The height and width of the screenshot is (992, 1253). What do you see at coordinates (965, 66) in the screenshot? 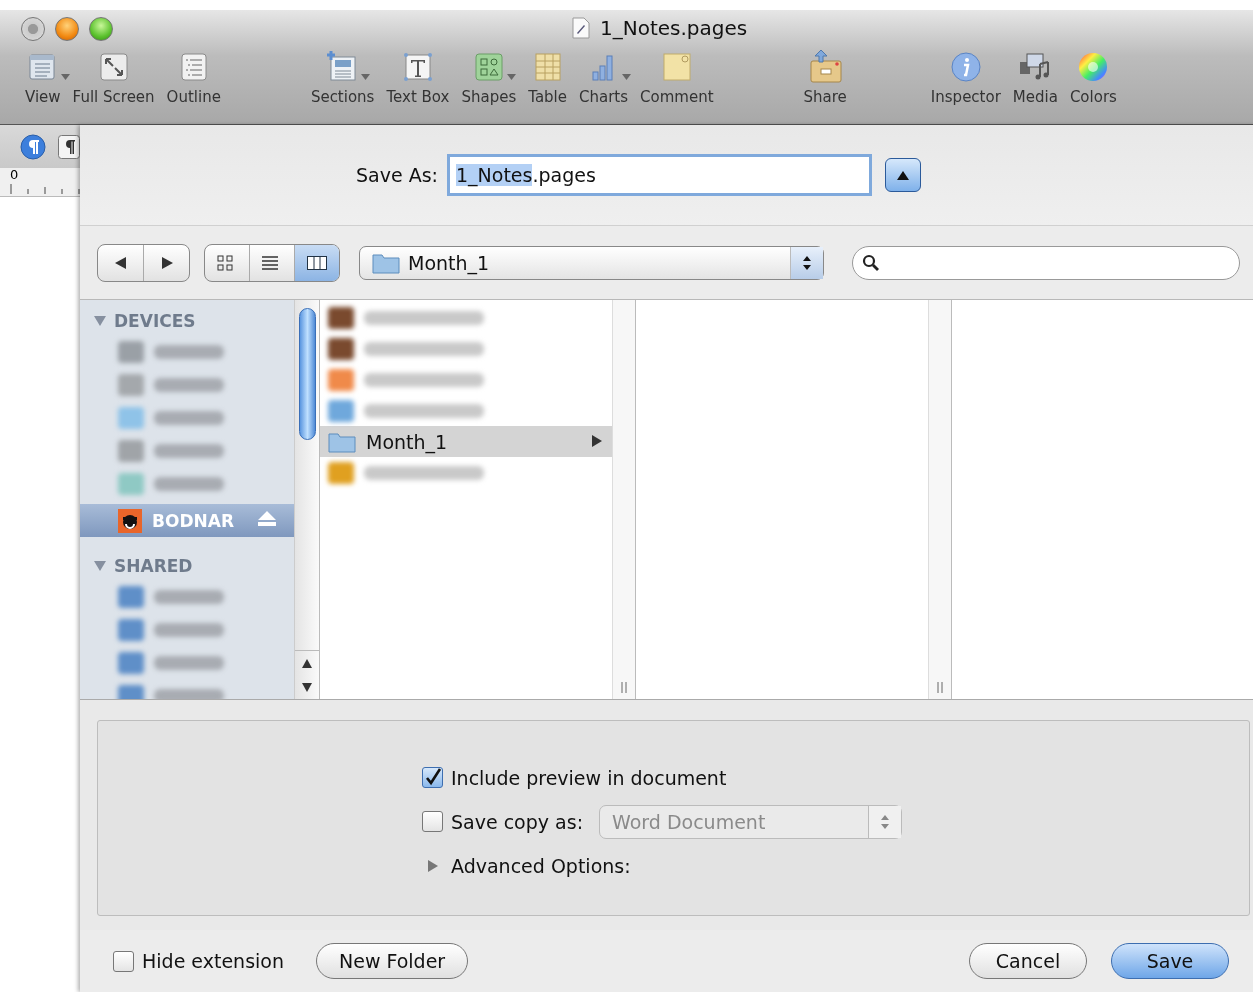
I see `info-icon` at bounding box center [965, 66].